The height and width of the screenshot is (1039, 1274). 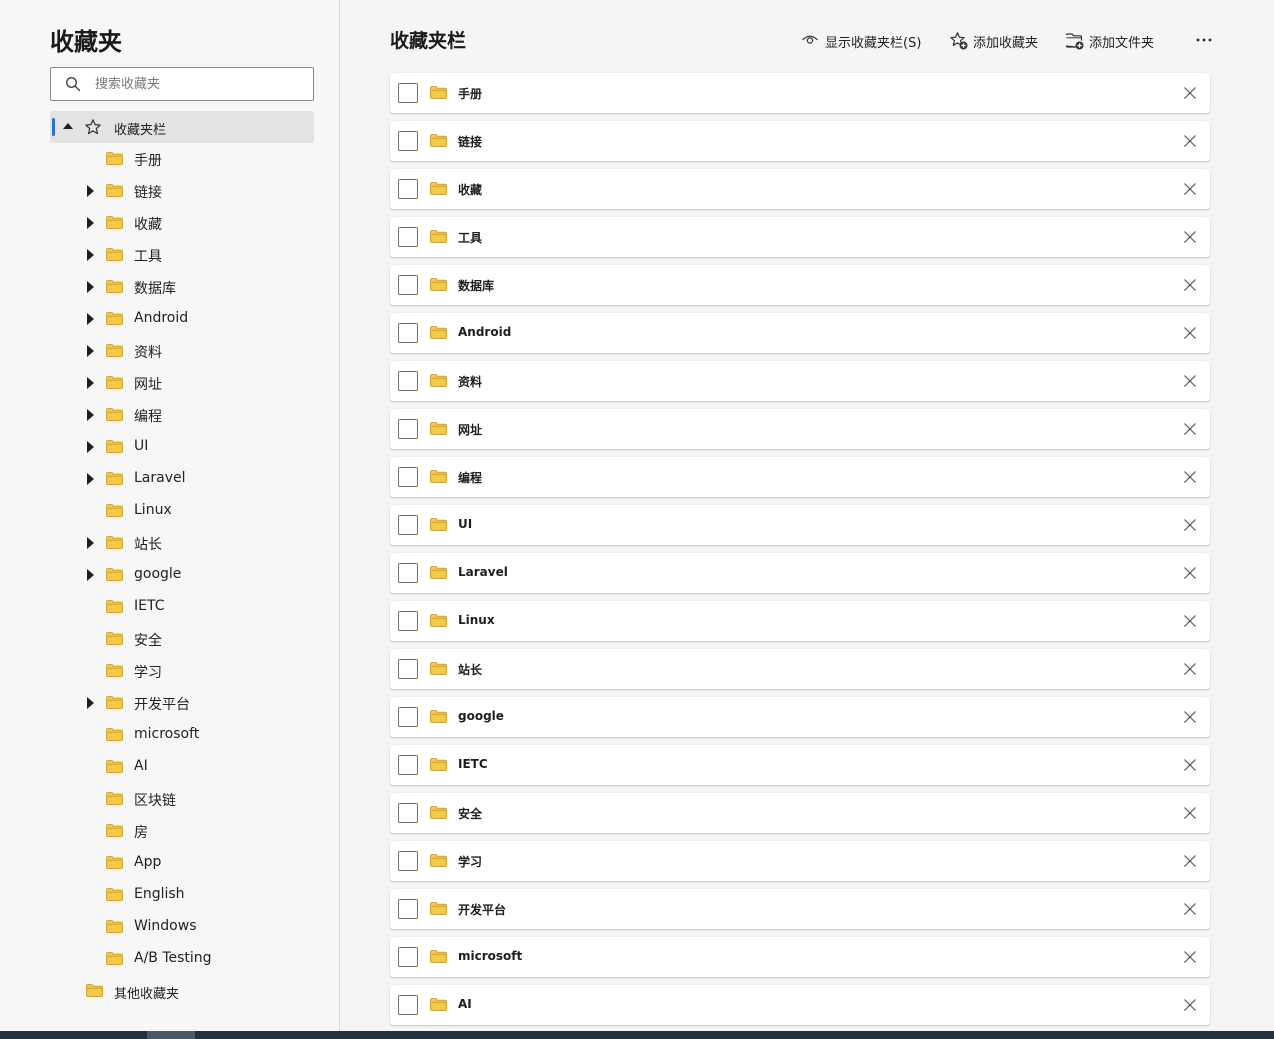 I want to click on tree-item: IETC, so click(x=182, y=607).